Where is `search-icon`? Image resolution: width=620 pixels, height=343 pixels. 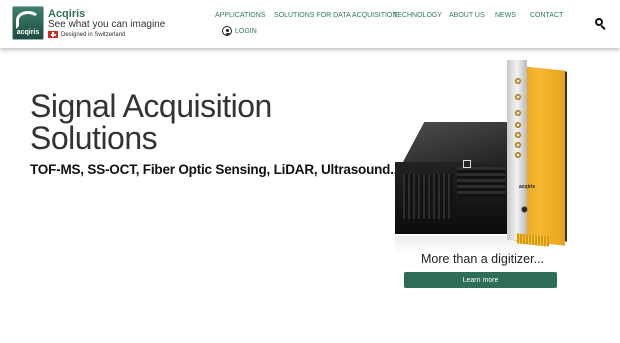 search-icon is located at coordinates (600, 24).